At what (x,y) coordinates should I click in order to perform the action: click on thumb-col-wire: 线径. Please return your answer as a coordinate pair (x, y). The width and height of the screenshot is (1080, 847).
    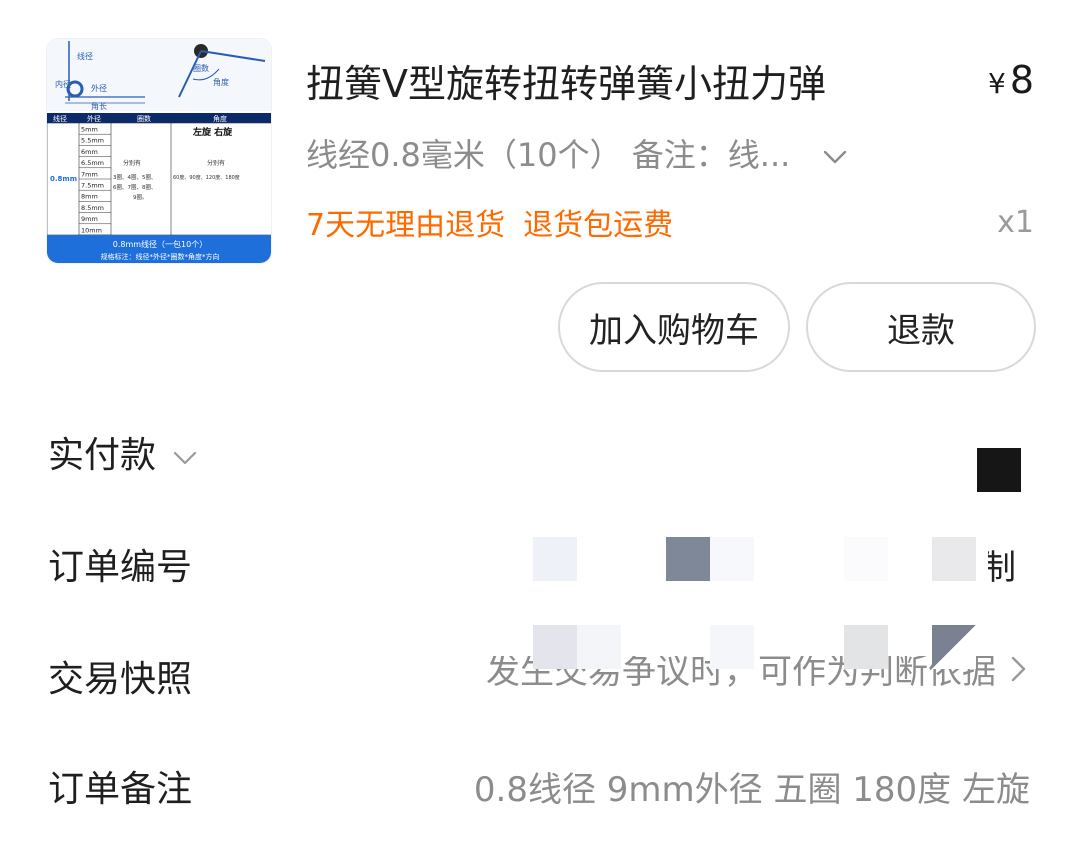
    Looking at the image, I should click on (60, 118).